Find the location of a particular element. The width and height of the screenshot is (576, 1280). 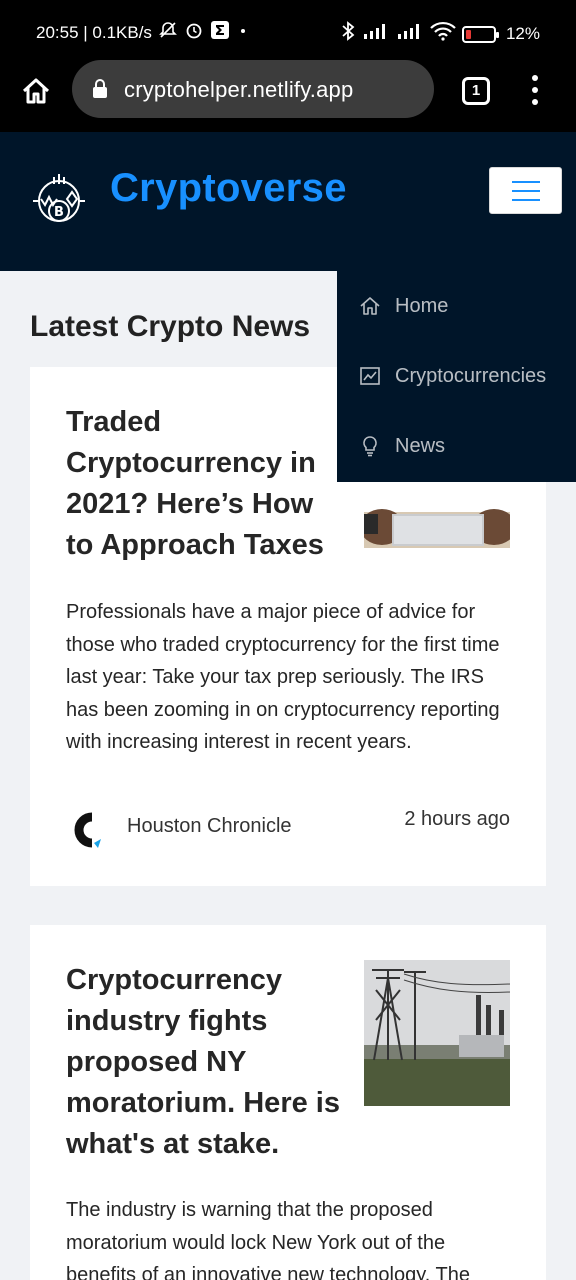

menu-item-home: Home is located at coordinates (456, 306).